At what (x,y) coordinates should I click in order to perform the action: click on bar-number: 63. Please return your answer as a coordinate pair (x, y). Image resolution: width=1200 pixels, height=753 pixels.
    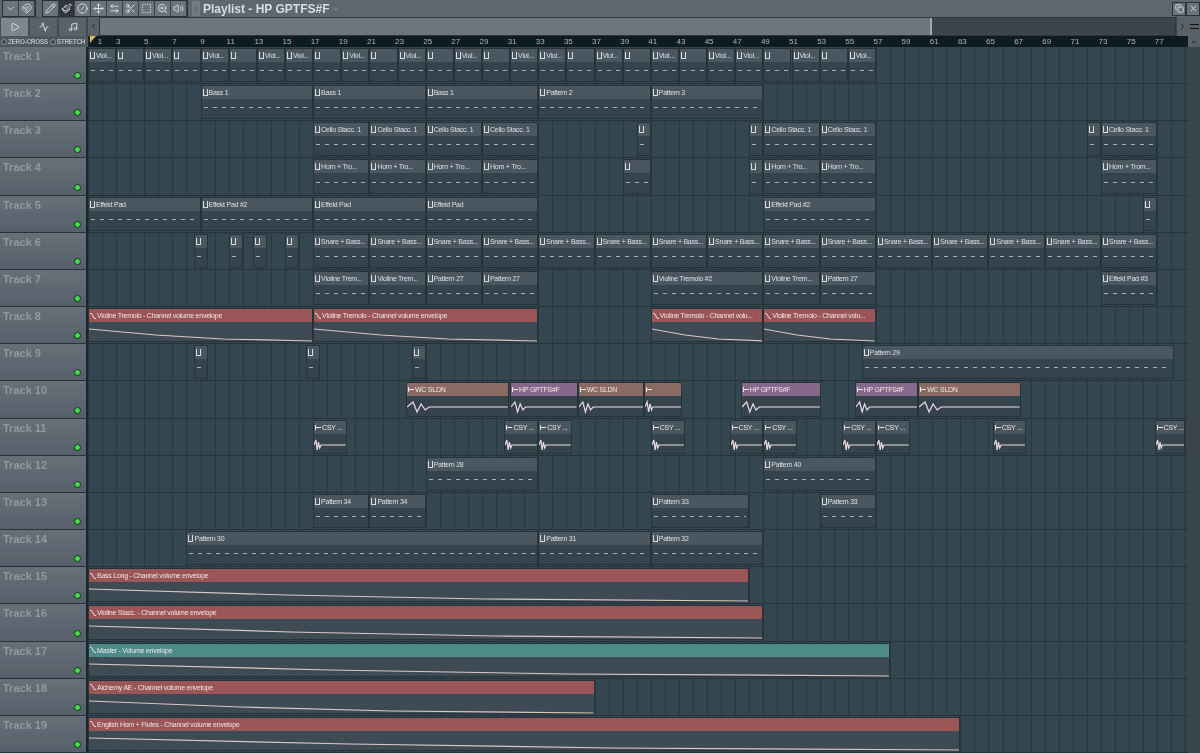
    Looking at the image, I should click on (962, 41).